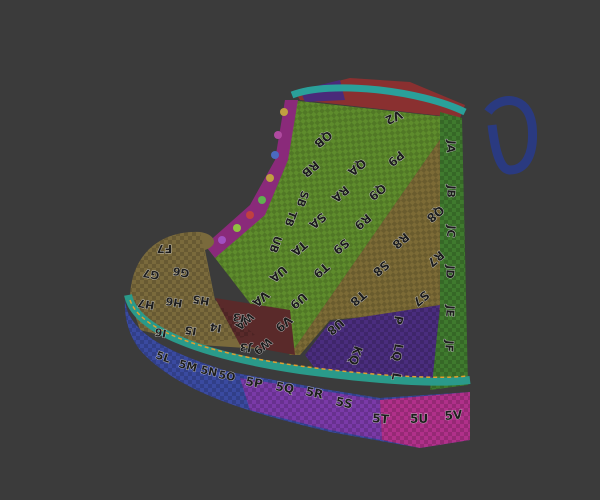 This screenshot has width=600, height=500. Describe the element at coordinates (164, 248) in the screenshot. I see `svg-text: F7` at that location.